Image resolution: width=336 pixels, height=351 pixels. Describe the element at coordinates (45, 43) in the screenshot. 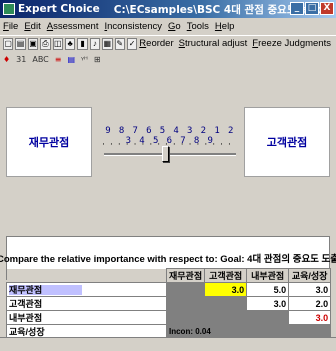

I see `print-icon: ⎙` at that location.